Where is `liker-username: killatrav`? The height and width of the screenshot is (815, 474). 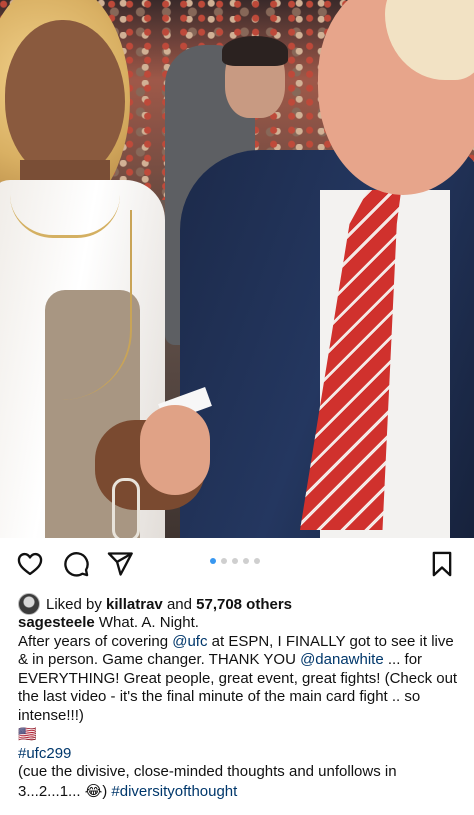 liker-username: killatrav is located at coordinates (134, 604).